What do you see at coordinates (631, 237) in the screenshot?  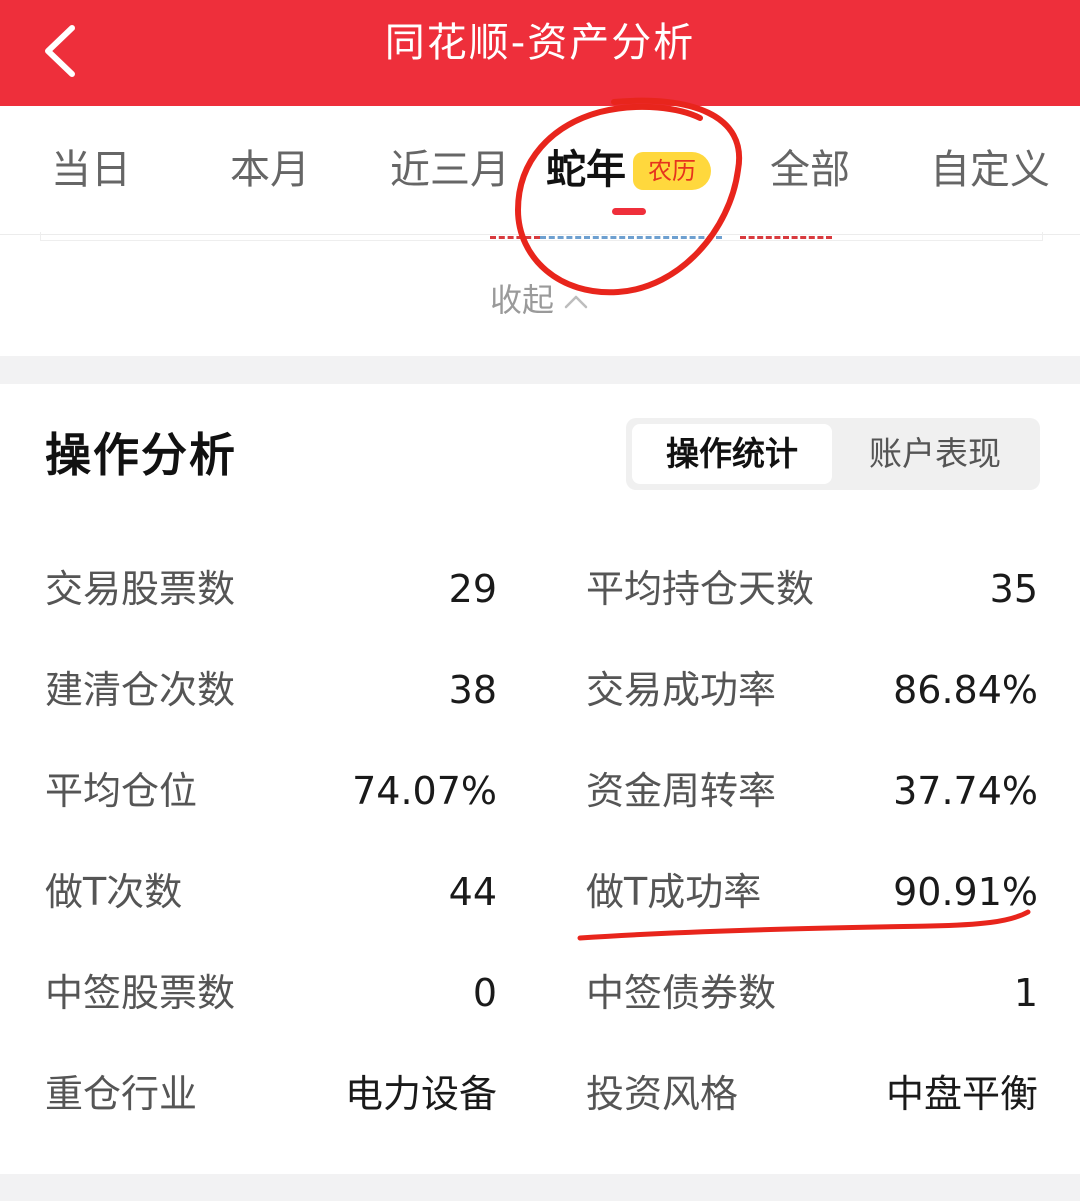 I see `blue-dashed-line` at bounding box center [631, 237].